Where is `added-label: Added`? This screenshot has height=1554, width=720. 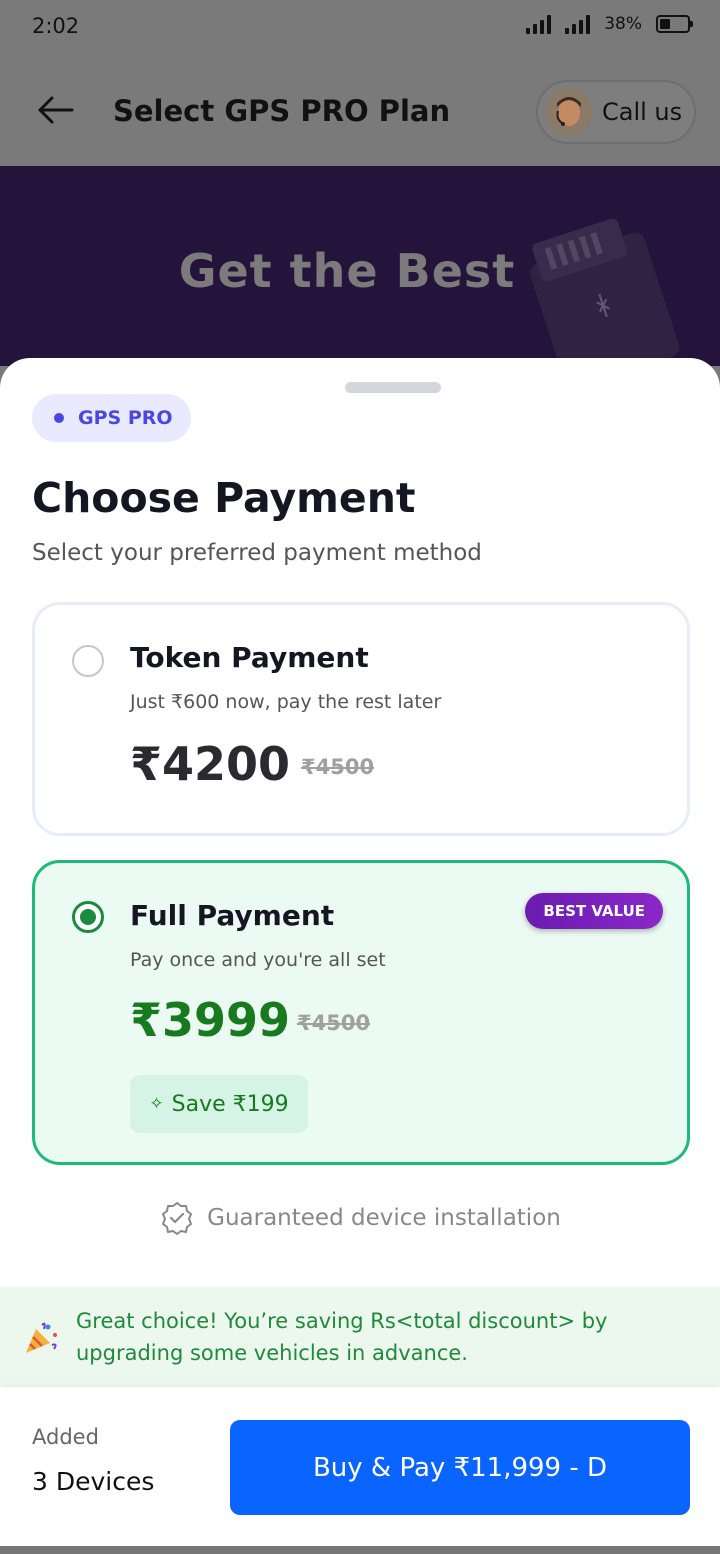
added-label: Added is located at coordinates (65, 1437).